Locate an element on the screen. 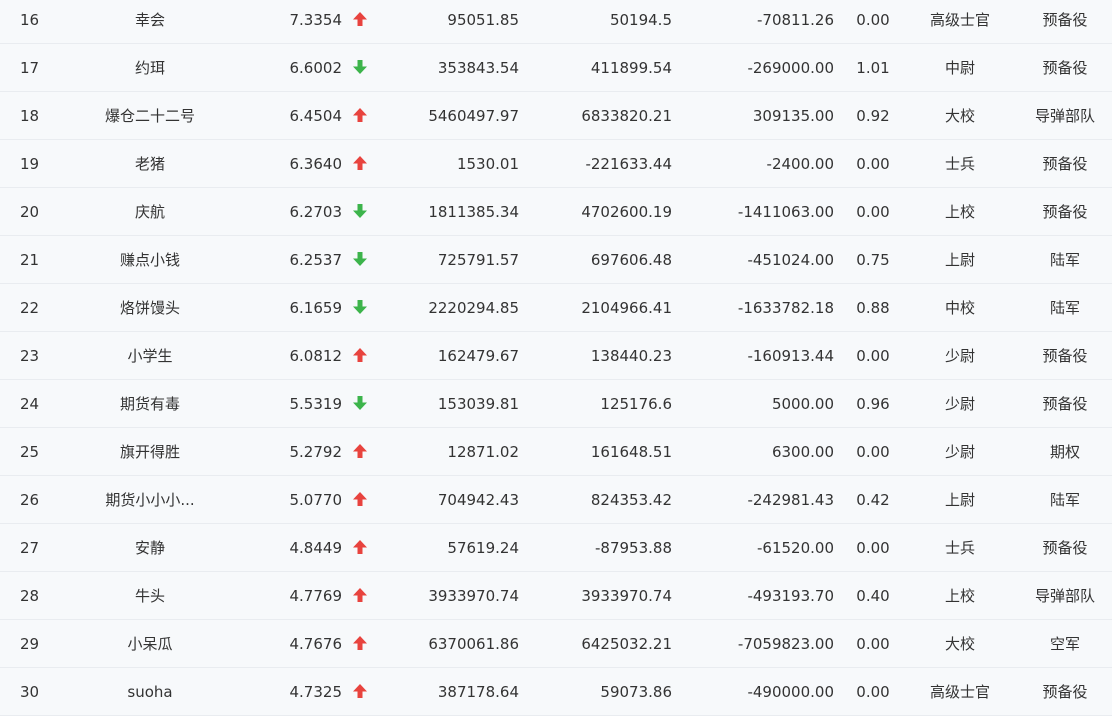 The height and width of the screenshot is (716, 1112). military-rank-cell: 中校 is located at coordinates (959, 308).